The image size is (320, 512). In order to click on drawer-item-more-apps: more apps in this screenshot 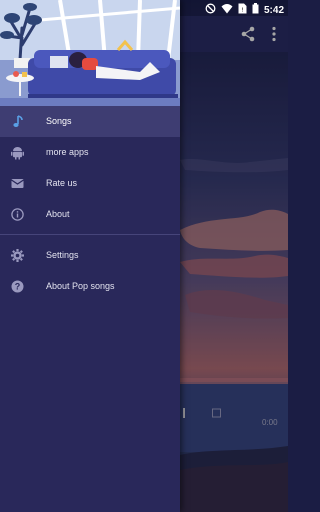, I will do `click(90, 152)`.